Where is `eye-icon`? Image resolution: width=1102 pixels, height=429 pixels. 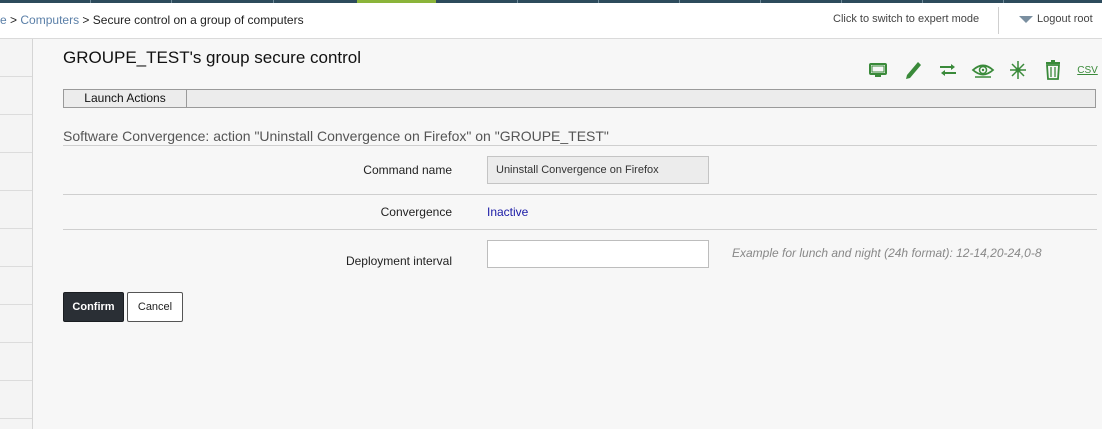 eye-icon is located at coordinates (982, 70).